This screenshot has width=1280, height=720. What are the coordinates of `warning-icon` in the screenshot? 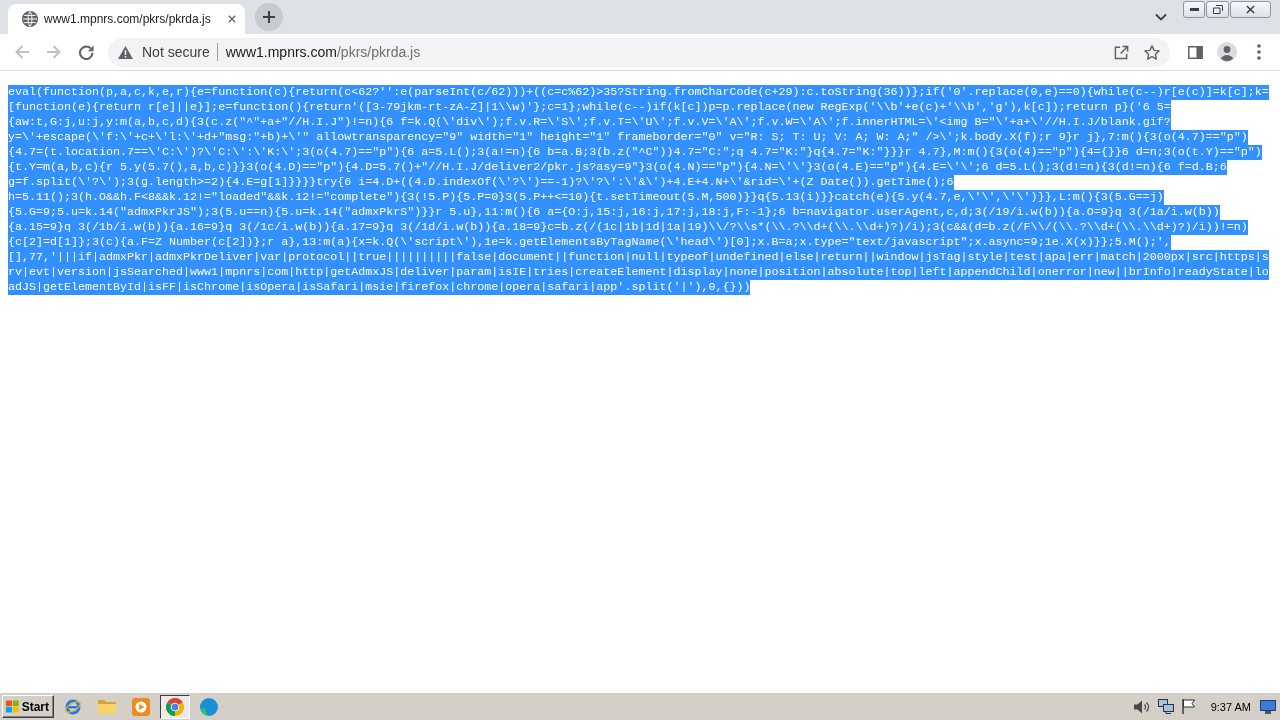 It's located at (125, 52).